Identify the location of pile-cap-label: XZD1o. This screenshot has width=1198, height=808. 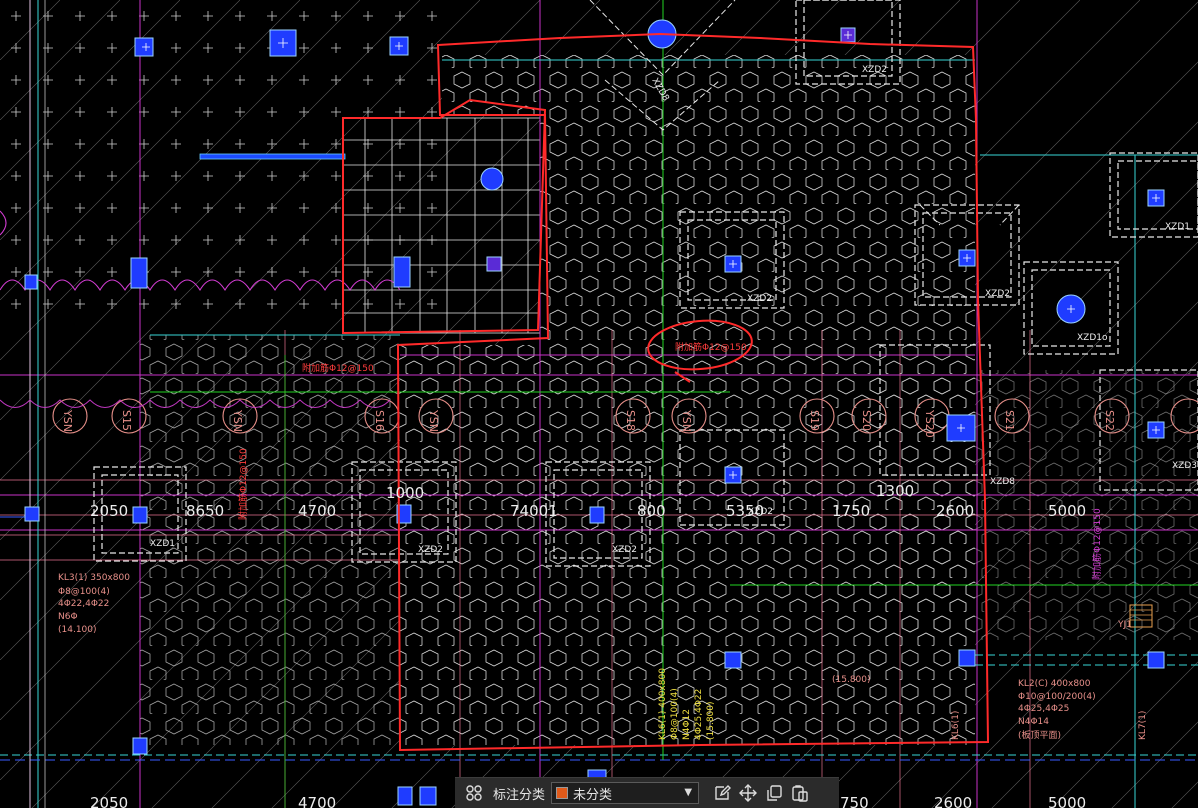
(1092, 338).